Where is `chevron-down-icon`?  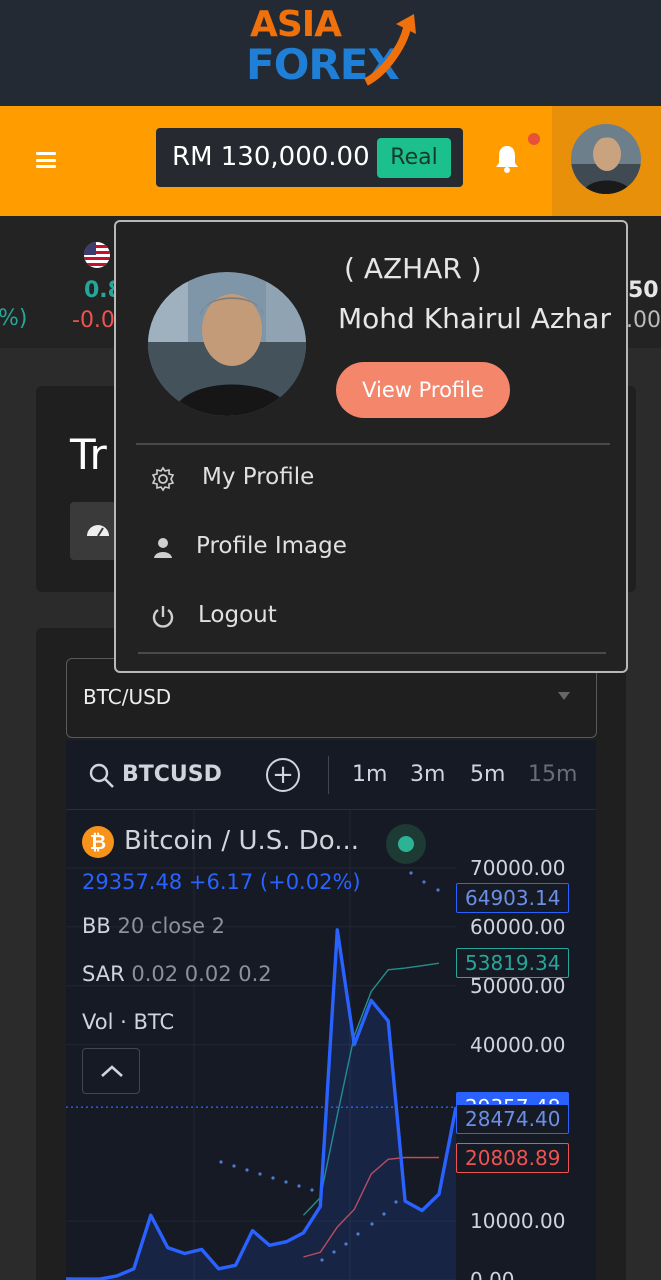
chevron-down-icon is located at coordinates (564, 696).